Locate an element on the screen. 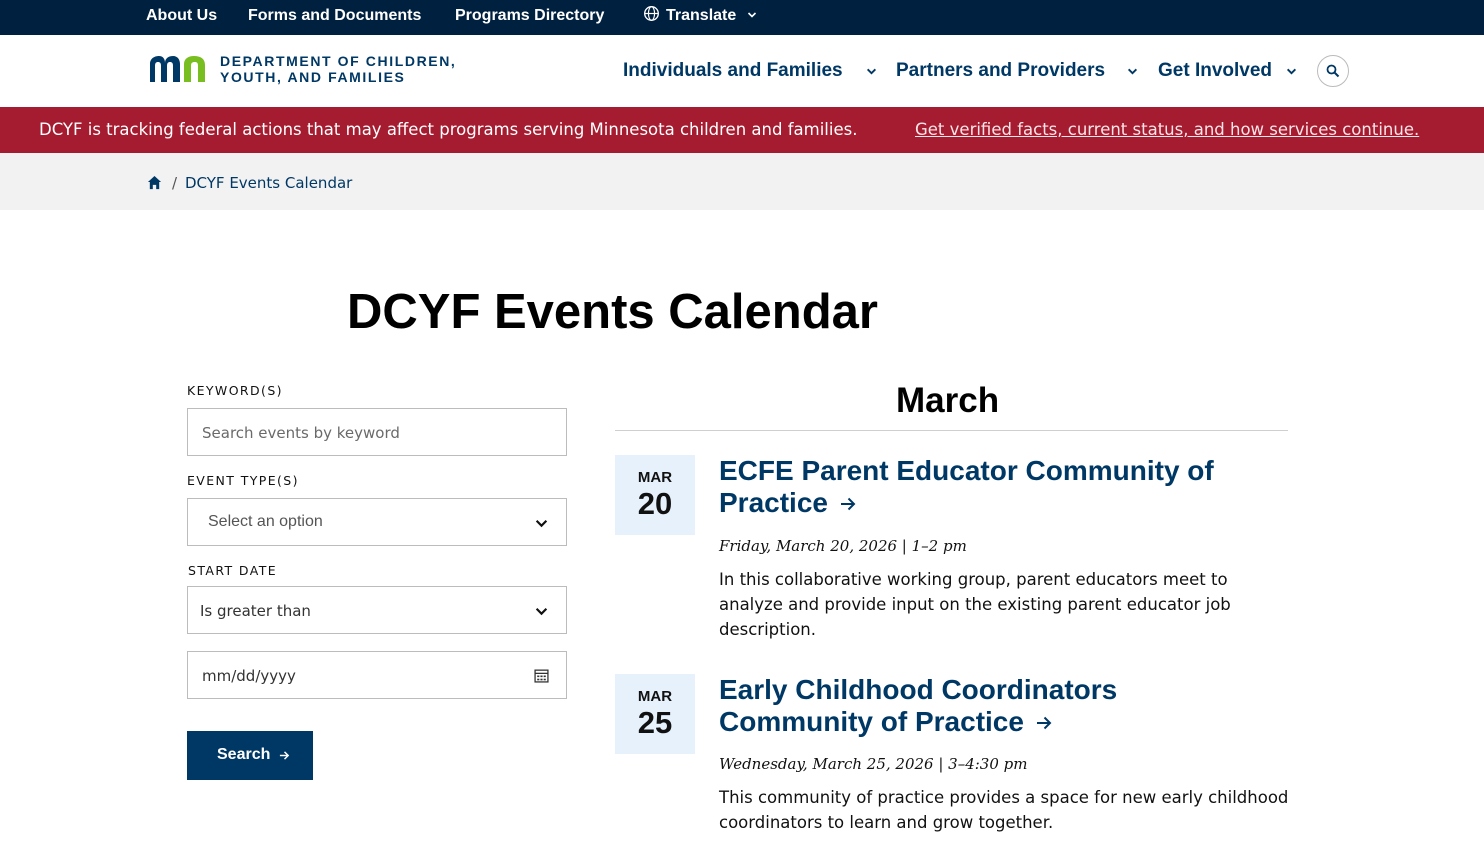 This screenshot has width=1484, height=864. keyword-label: KEYWORD(S) is located at coordinates (235, 390).